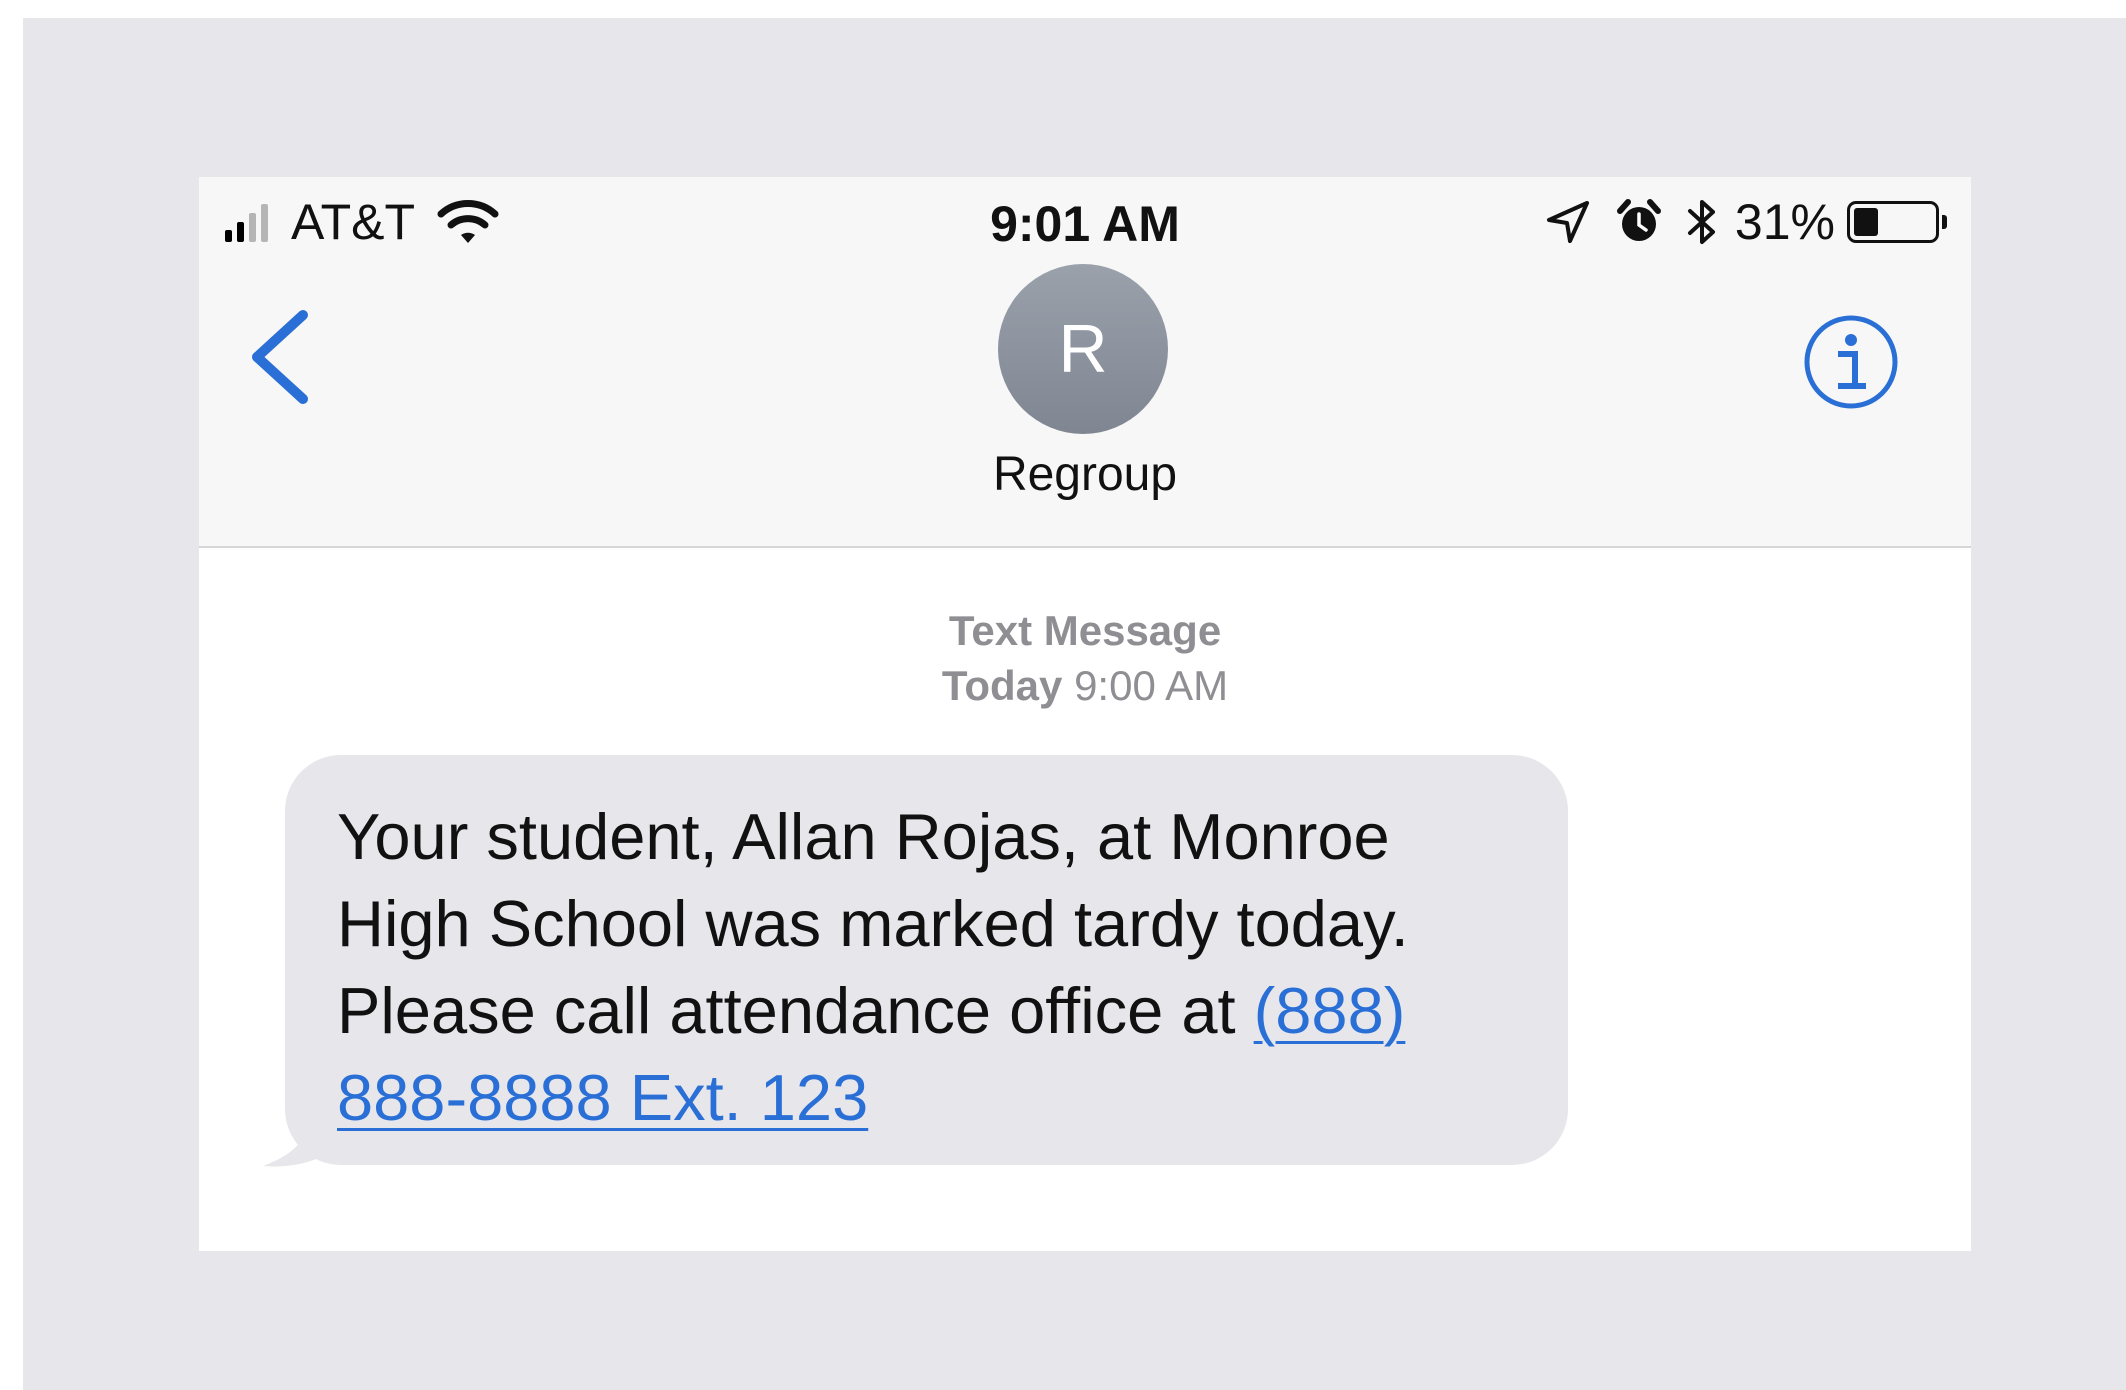 The height and width of the screenshot is (1390, 2126). What do you see at coordinates (1866, 222) in the screenshot?
I see `battery-level-fill` at bounding box center [1866, 222].